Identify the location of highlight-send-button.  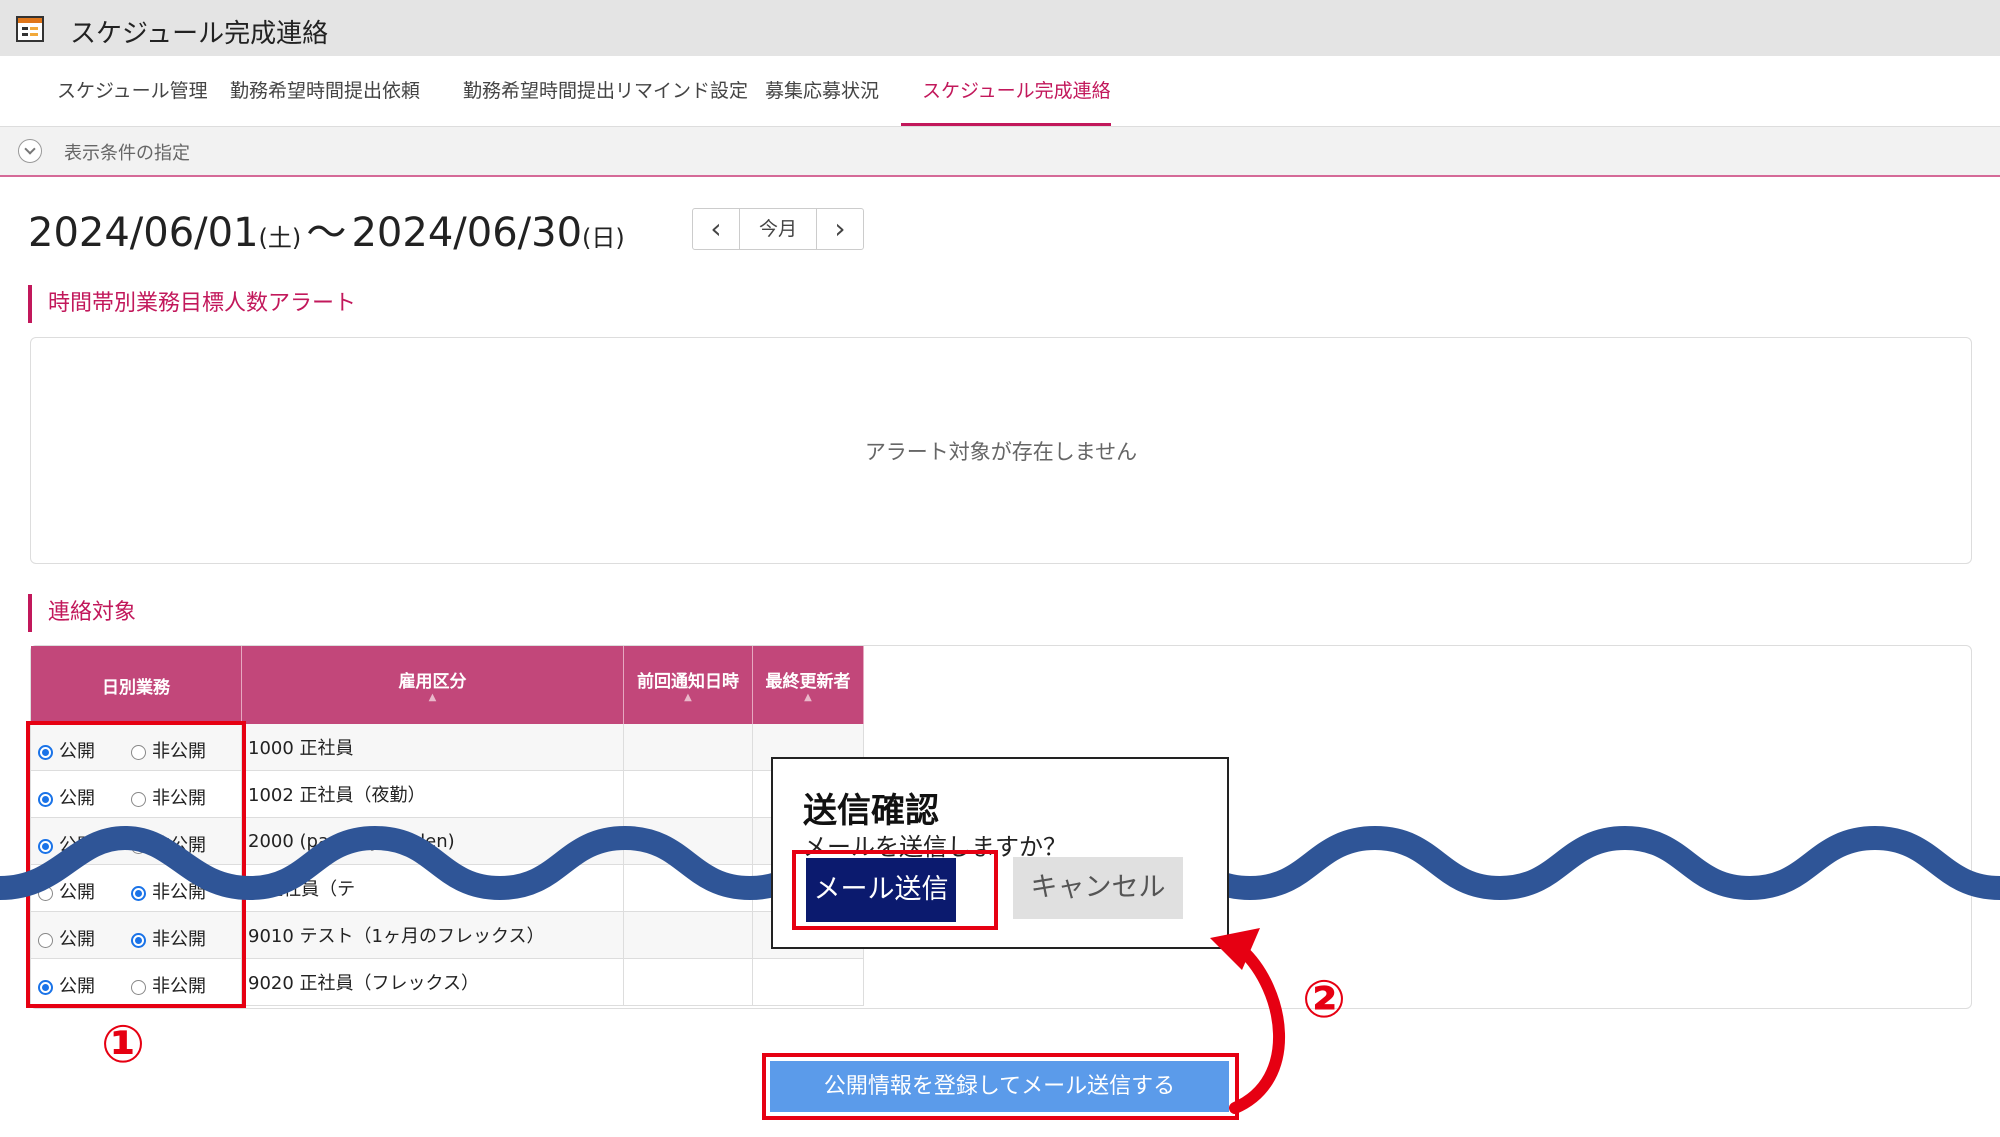
(895, 890).